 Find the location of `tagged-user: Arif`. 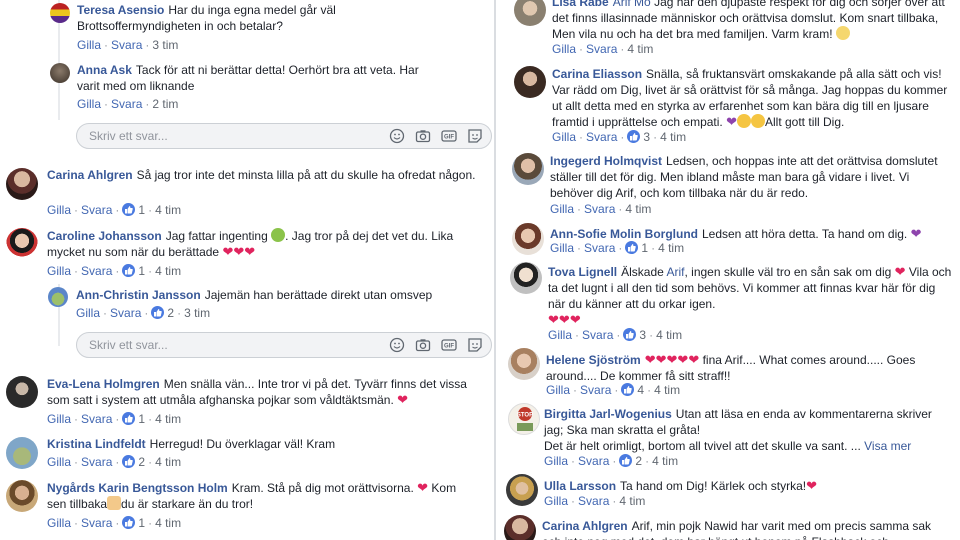

tagged-user: Arif is located at coordinates (676, 272).